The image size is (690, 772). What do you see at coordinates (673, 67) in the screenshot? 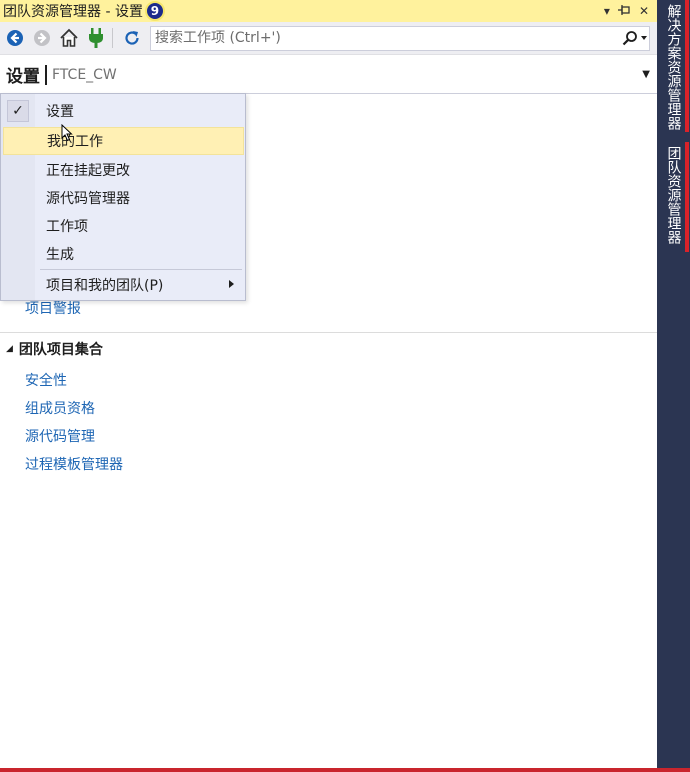
I see `dock-tab-solution-explorer: 解决方案资源管理器` at bounding box center [673, 67].